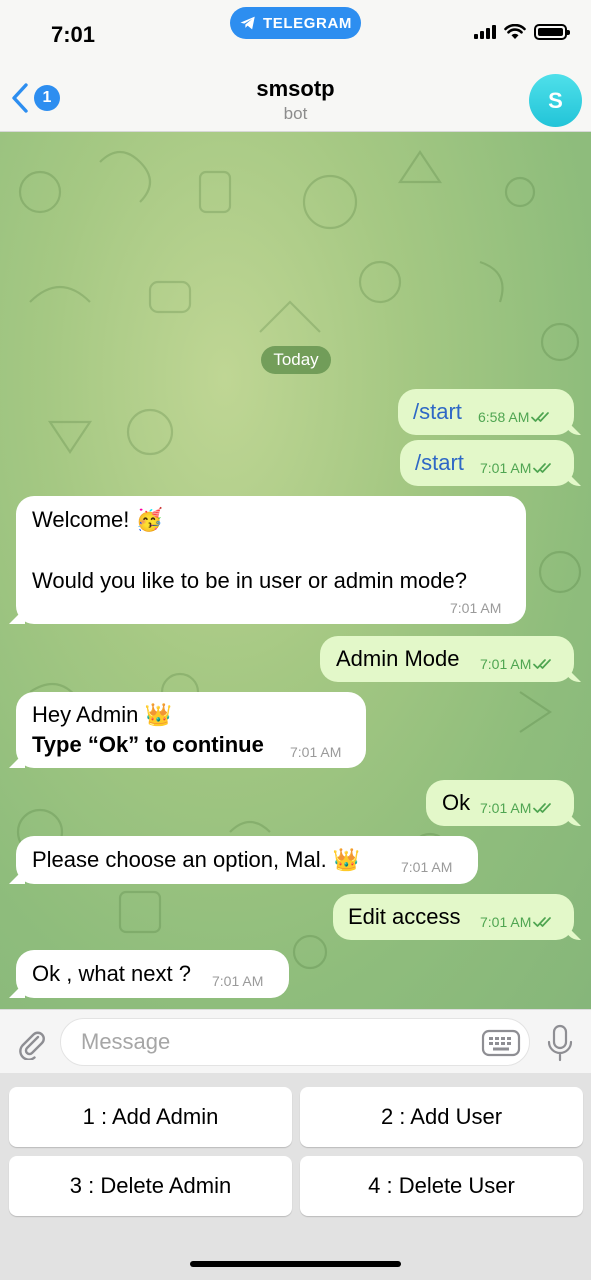  Describe the element at coordinates (296, 360) in the screenshot. I see `date-chip: Today` at that location.